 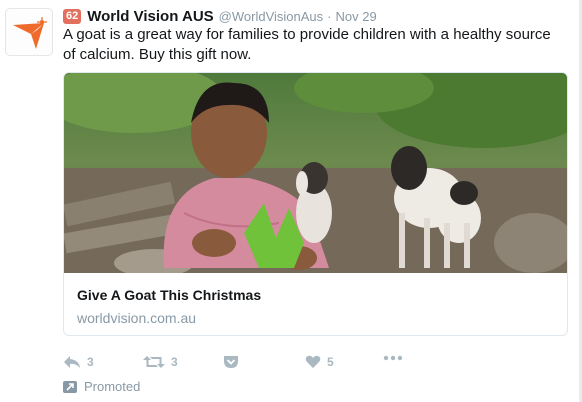 I want to click on save-button, so click(x=231, y=362).